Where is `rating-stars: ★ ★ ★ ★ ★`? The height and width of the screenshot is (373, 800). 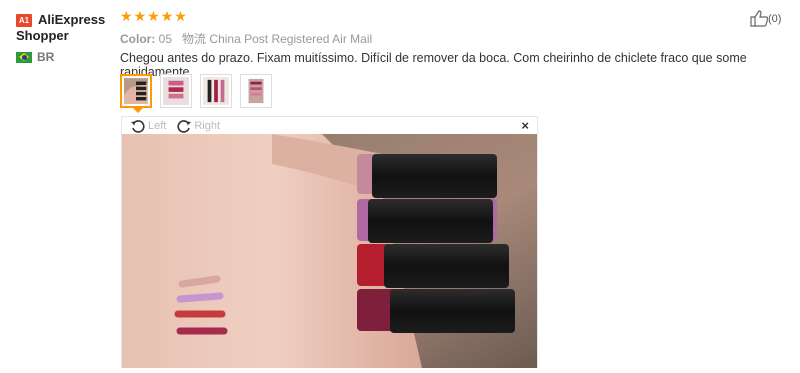
rating-stars: ★ ★ ★ ★ ★ is located at coordinates (153, 16).